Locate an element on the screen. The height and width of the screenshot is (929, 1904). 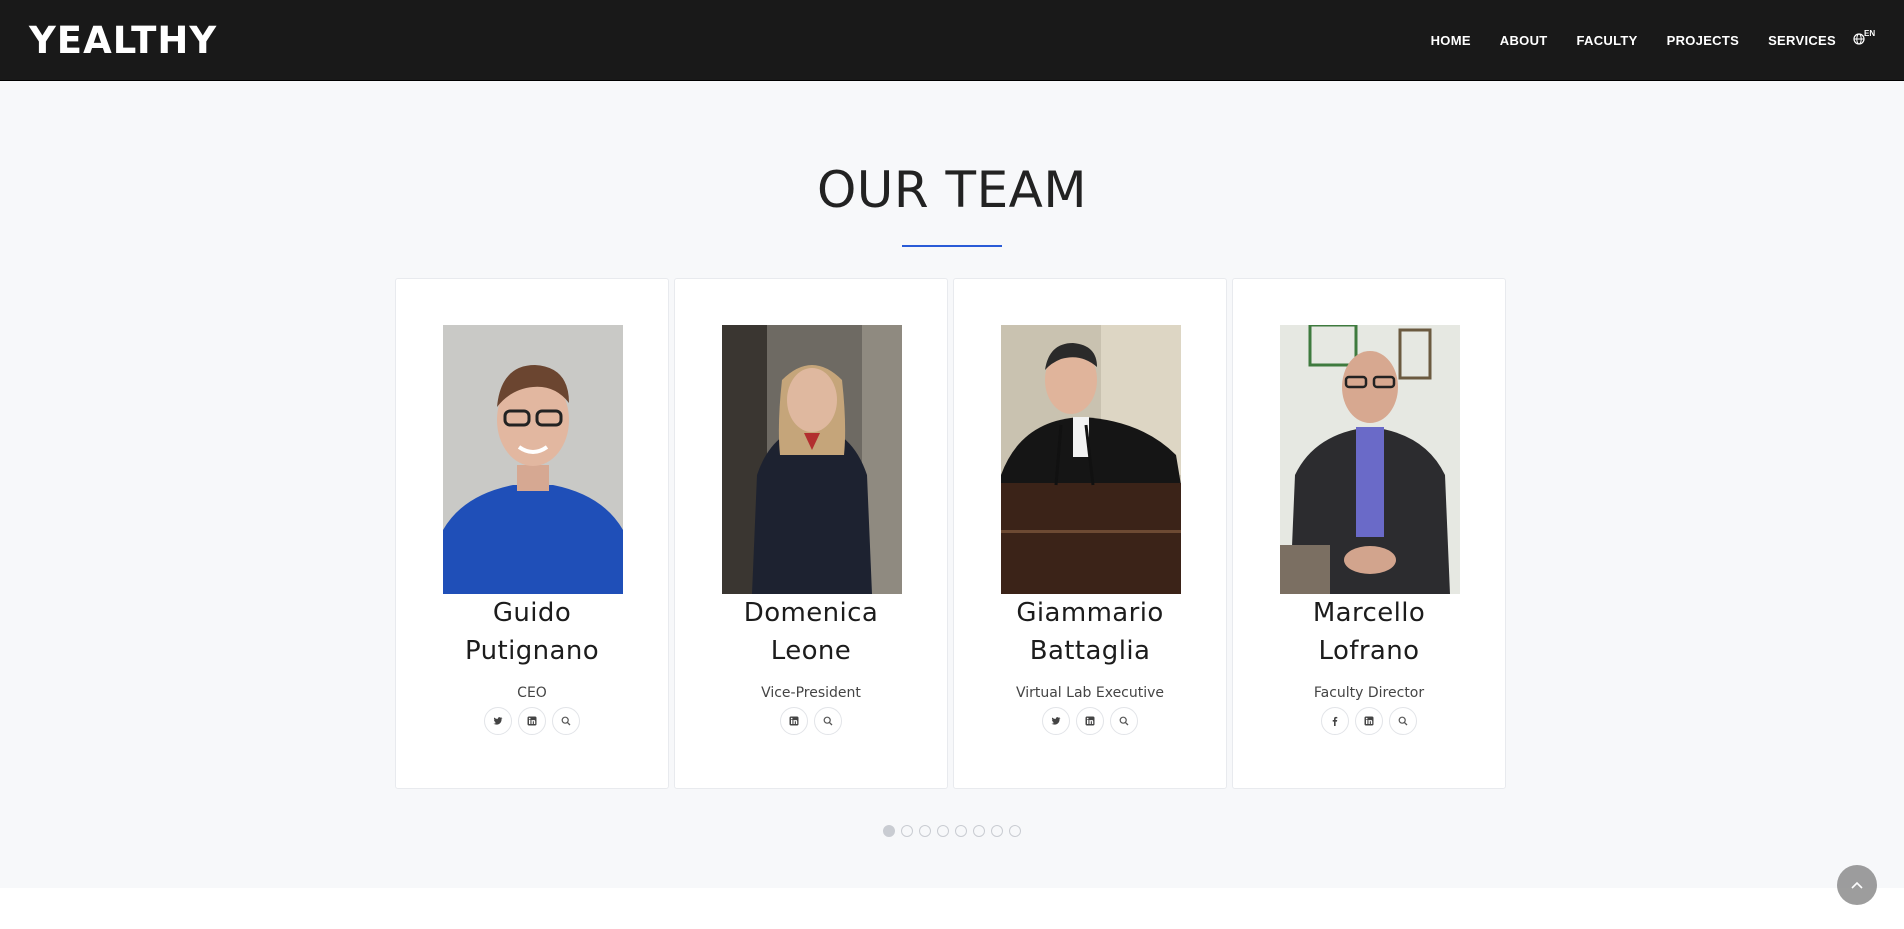
member-name-line1: Marcello is located at coordinates (1369, 613).